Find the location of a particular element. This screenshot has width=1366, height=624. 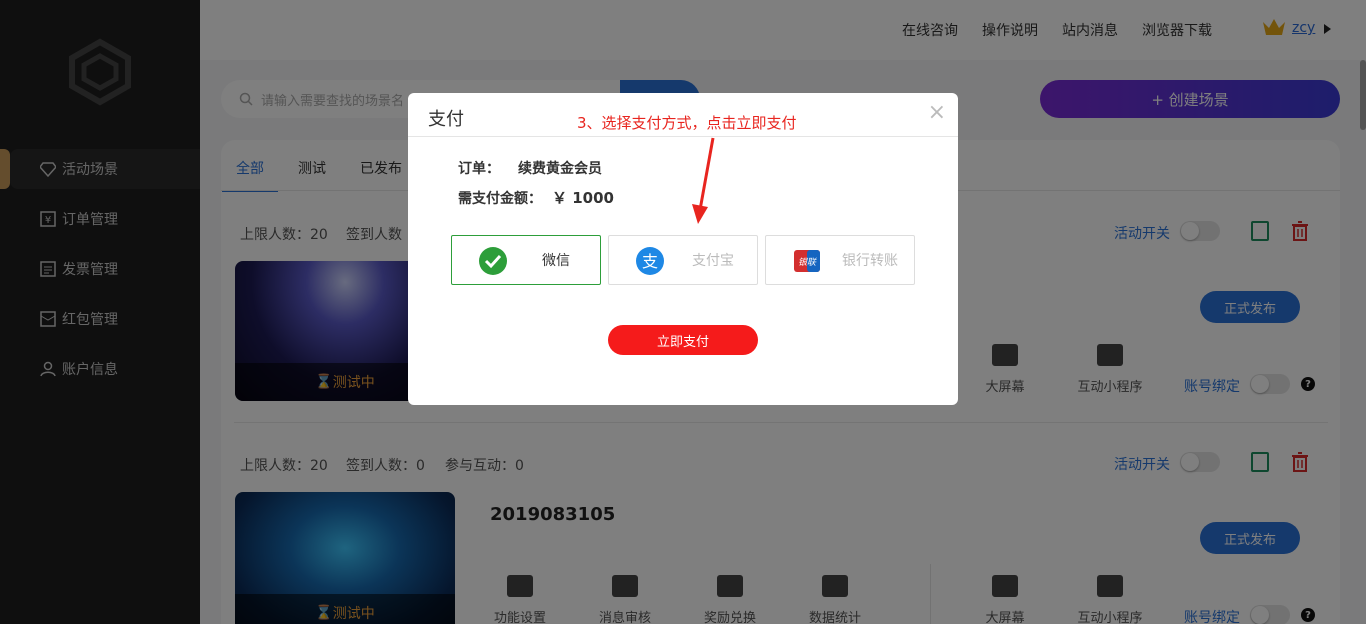

amount-info: 需支付金额： ￥ 1000 is located at coordinates (536, 197).